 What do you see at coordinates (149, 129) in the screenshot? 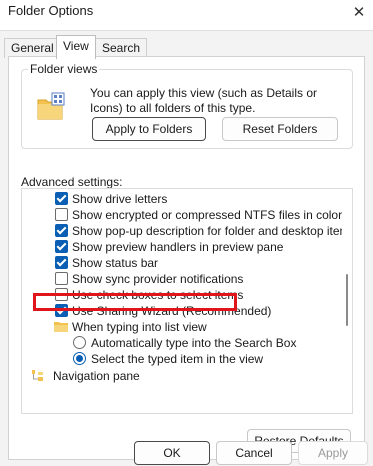
I see `apply-to-folders-button: Apply to Folders` at bounding box center [149, 129].